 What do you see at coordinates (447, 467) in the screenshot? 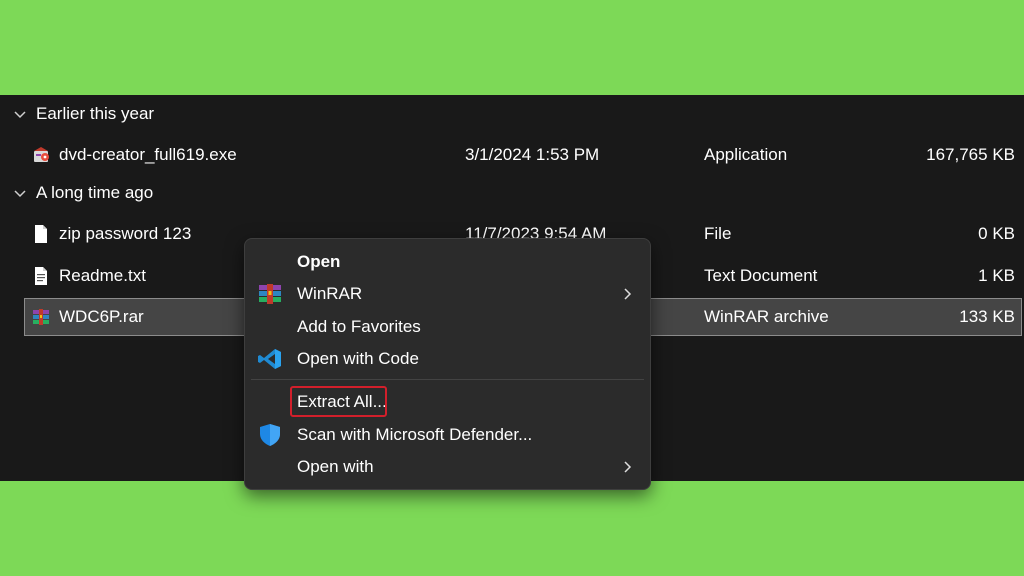
I see `menu-item-open-with: Open with` at bounding box center [447, 467].